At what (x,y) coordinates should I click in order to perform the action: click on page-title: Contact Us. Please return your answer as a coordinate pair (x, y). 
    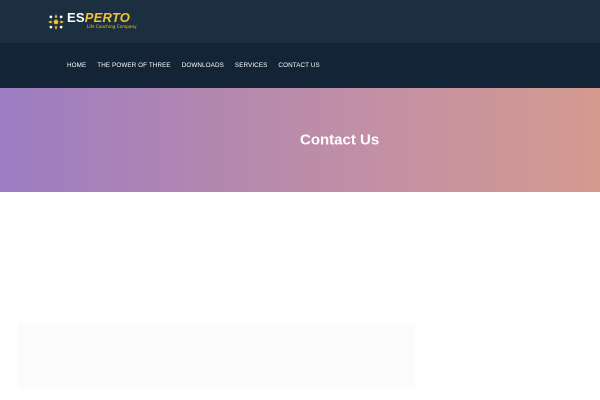
    Looking at the image, I should click on (340, 140).